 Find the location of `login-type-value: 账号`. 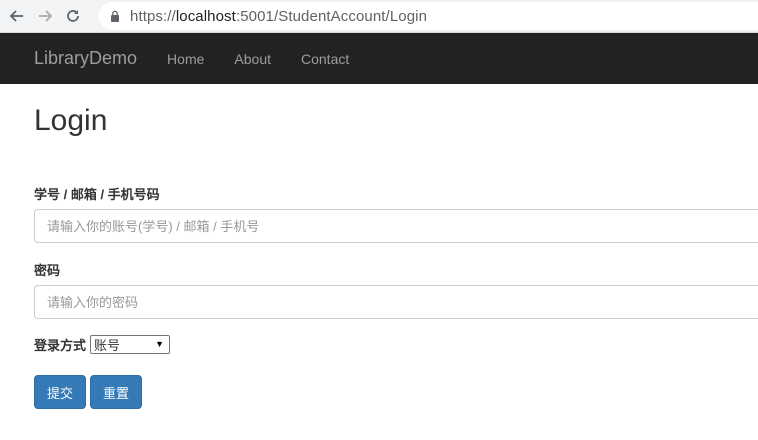

login-type-value: 账号 is located at coordinates (107, 345).